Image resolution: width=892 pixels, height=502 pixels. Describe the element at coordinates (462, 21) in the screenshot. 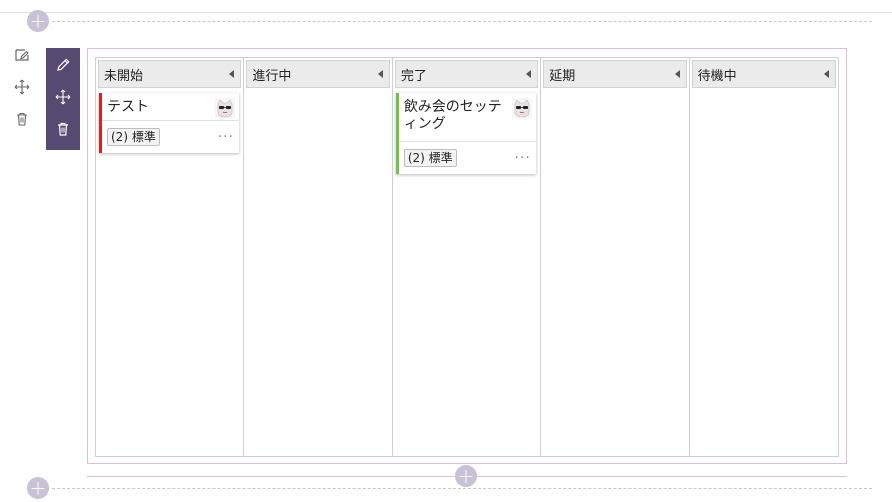

I see `section-divider-top` at that location.